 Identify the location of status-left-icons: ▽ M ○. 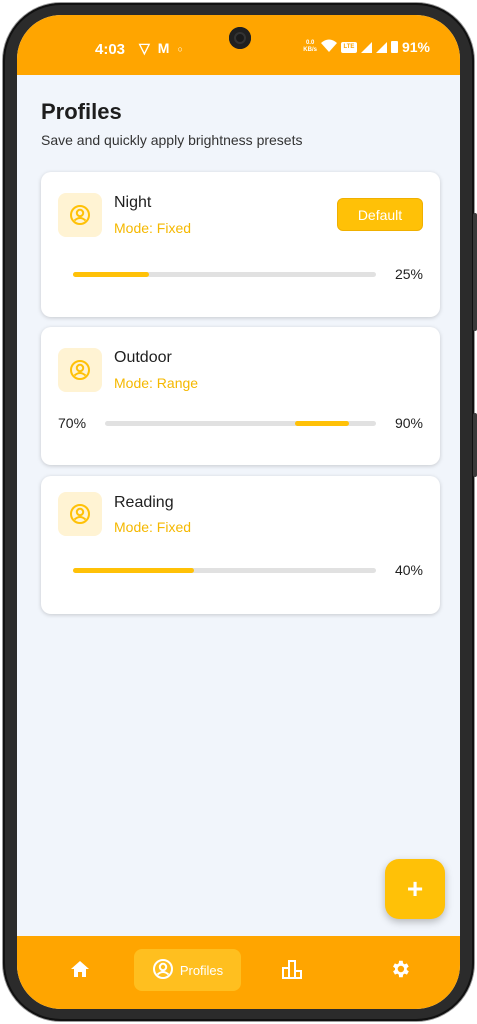
(161, 49).